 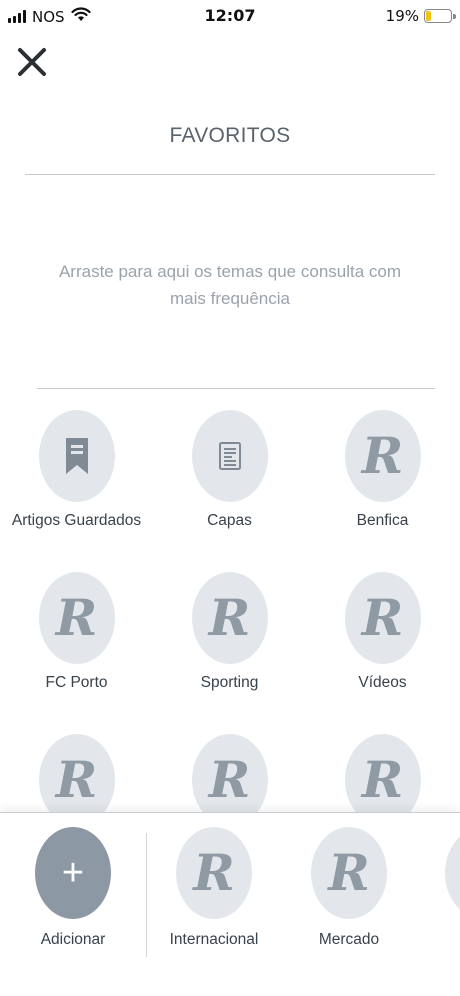 I want to click on theme-fc-porto: R FC Porto, so click(x=76, y=632).